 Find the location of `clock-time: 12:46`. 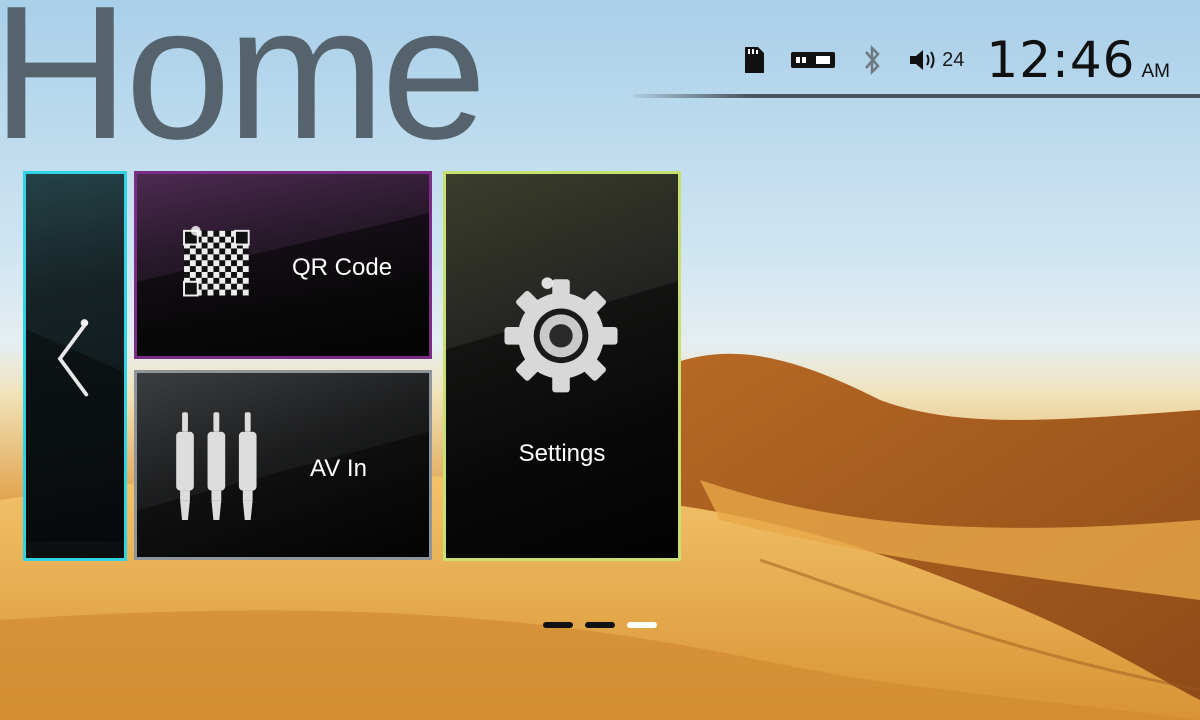

clock-time: 12:46 is located at coordinates (1061, 60).